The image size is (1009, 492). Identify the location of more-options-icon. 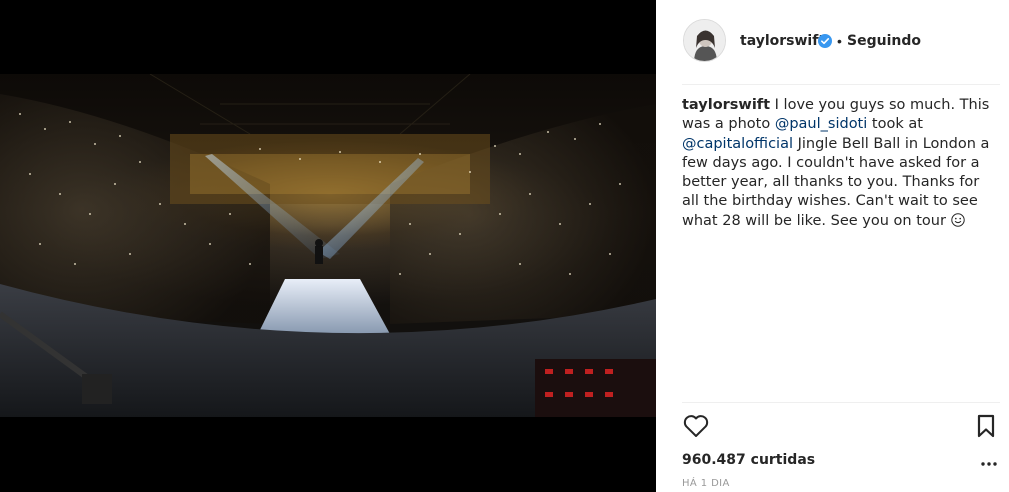
(989, 464).